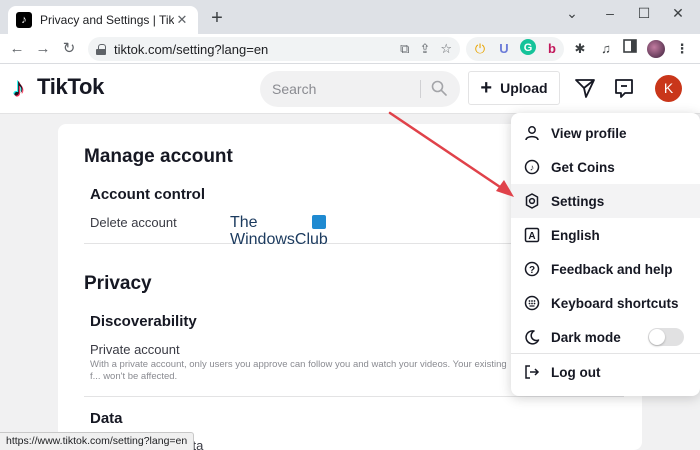 The width and height of the screenshot is (700, 450). Describe the element at coordinates (656, 49) in the screenshot. I see `browser-profile-avatar` at that location.